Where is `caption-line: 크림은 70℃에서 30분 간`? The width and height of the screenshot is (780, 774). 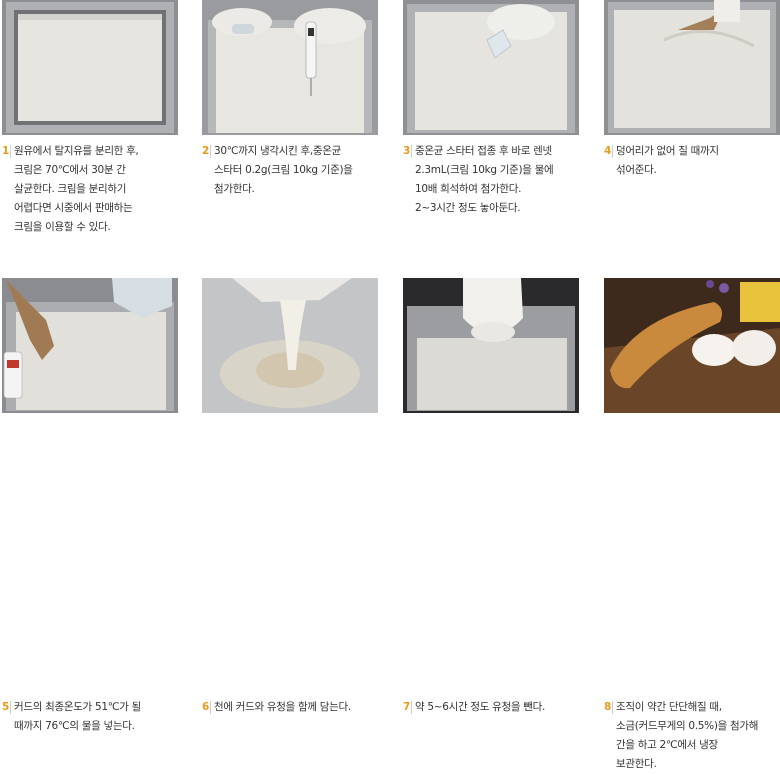 caption-line: 크림은 70℃에서 30분 간 is located at coordinates (70, 170).